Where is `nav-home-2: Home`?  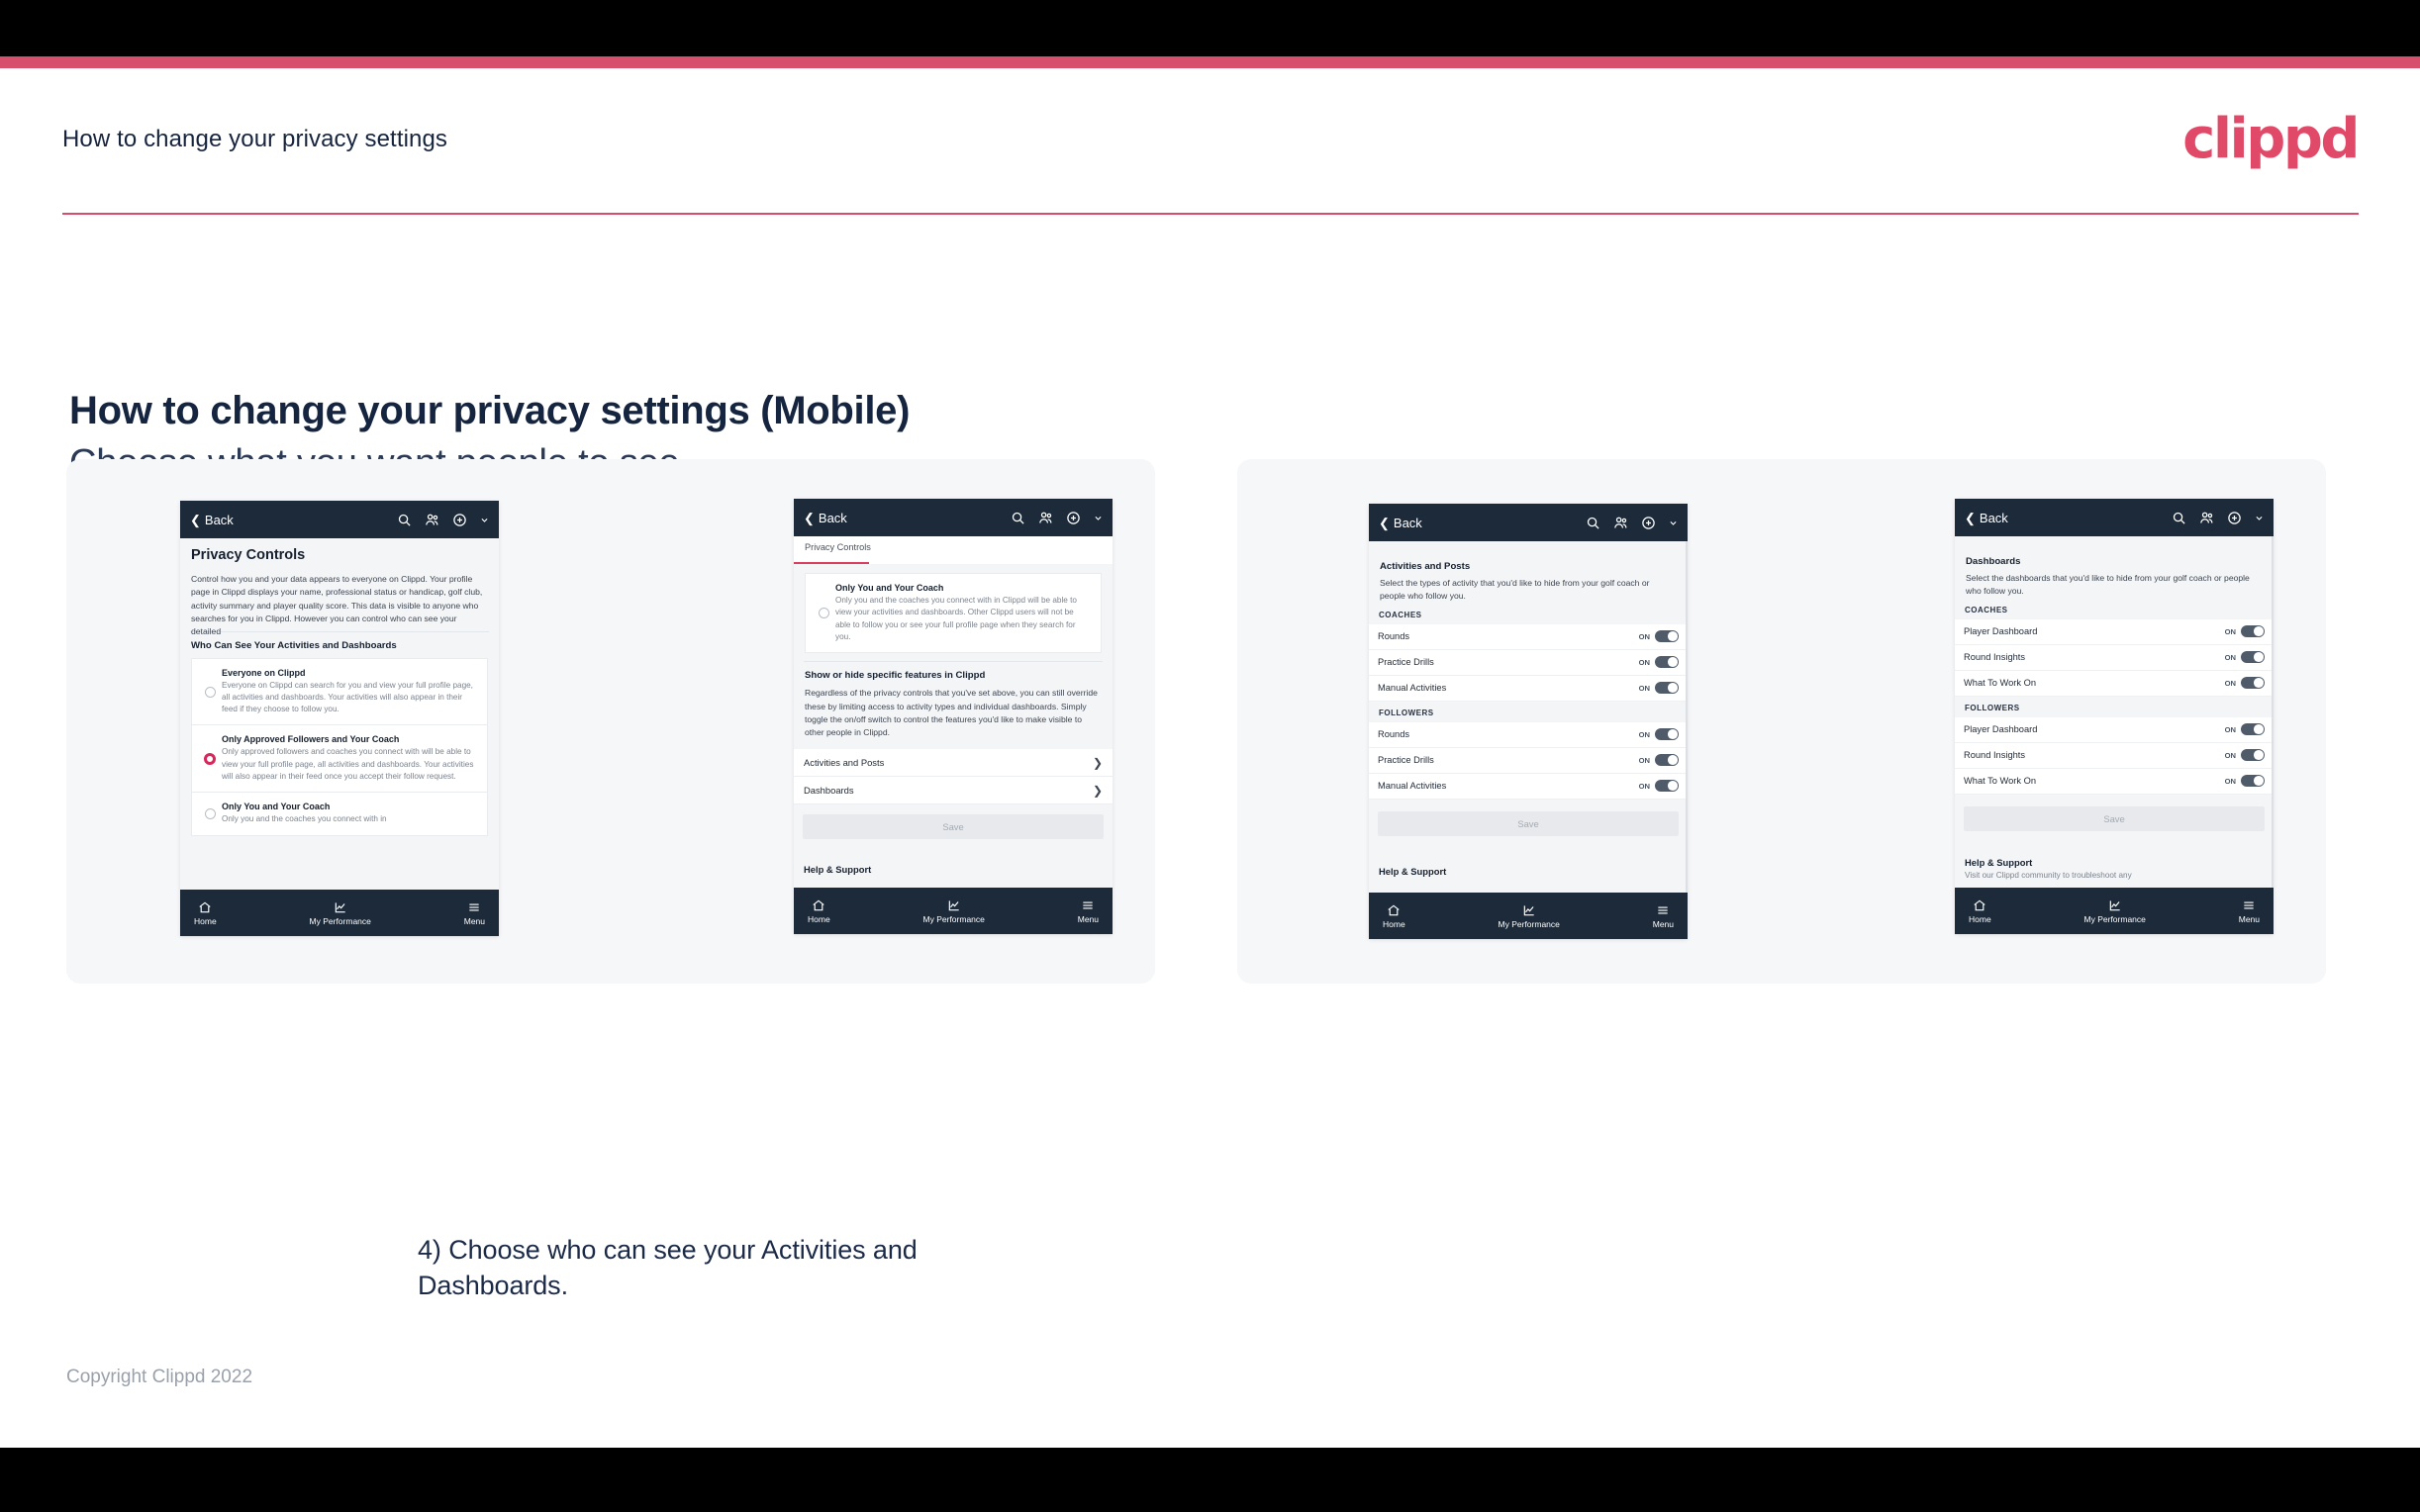
nav-home-2: Home is located at coordinates (819, 911).